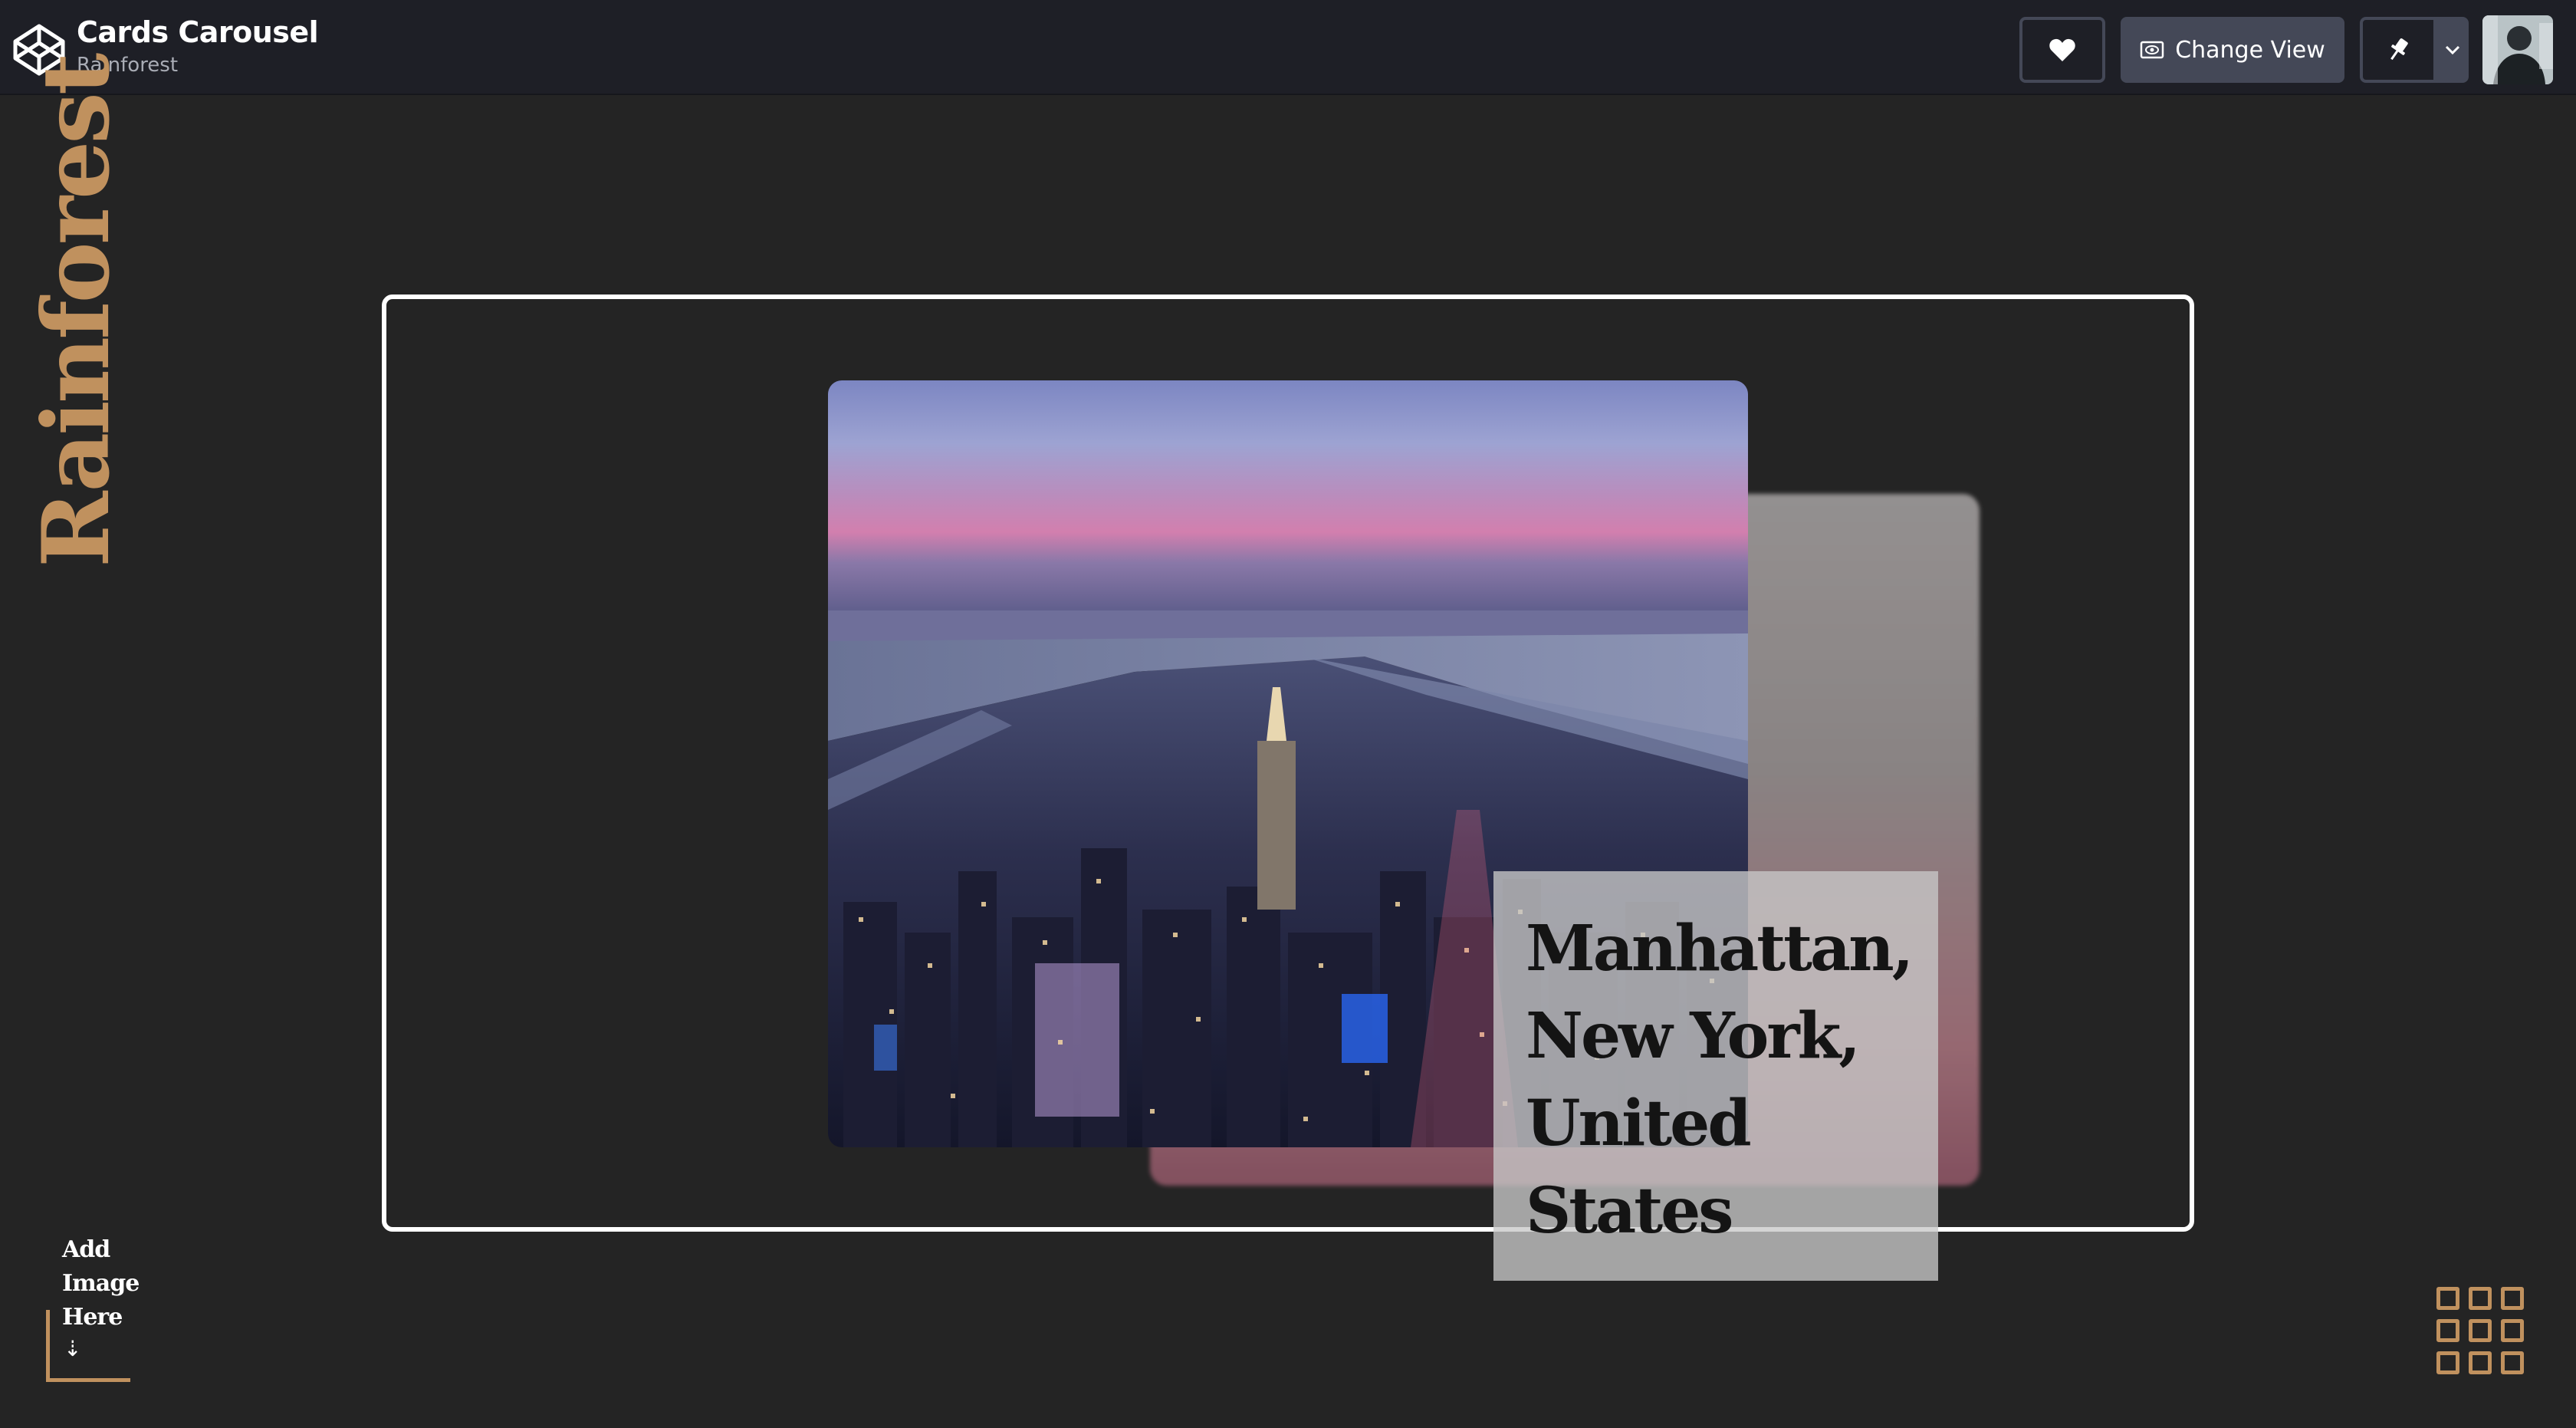 The height and width of the screenshot is (1428, 2576). I want to click on add-image-label: Add Image Here, so click(101, 1283).